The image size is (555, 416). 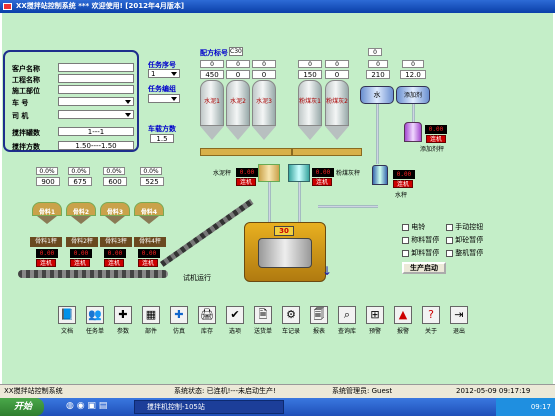 I want to click on toolbar-option: ✔ 选项, so click(x=235, y=322).